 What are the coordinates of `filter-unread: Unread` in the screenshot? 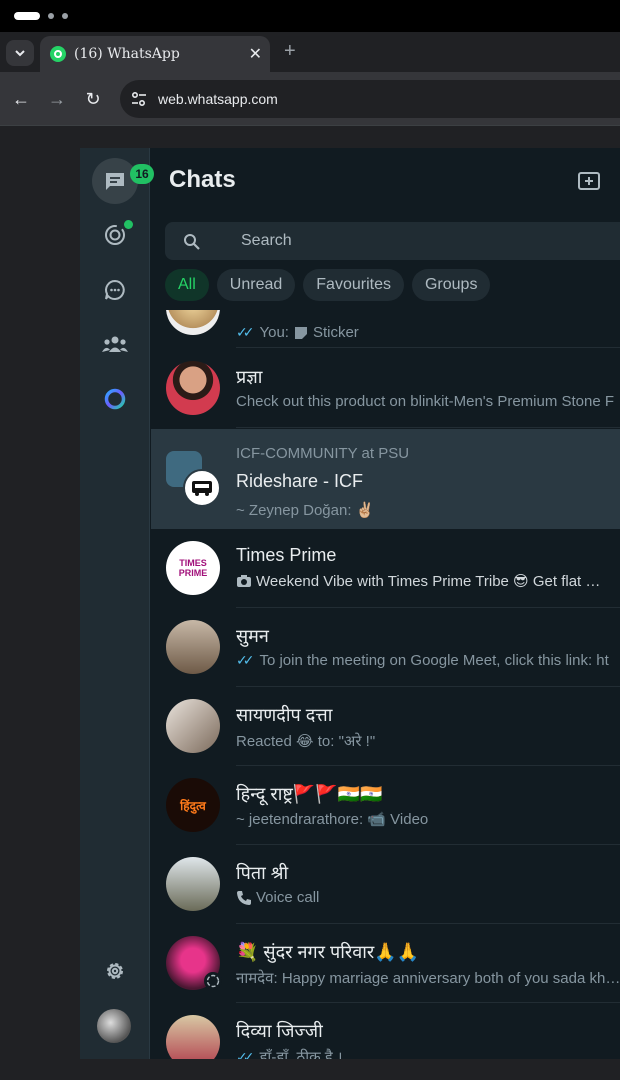 It's located at (256, 285).